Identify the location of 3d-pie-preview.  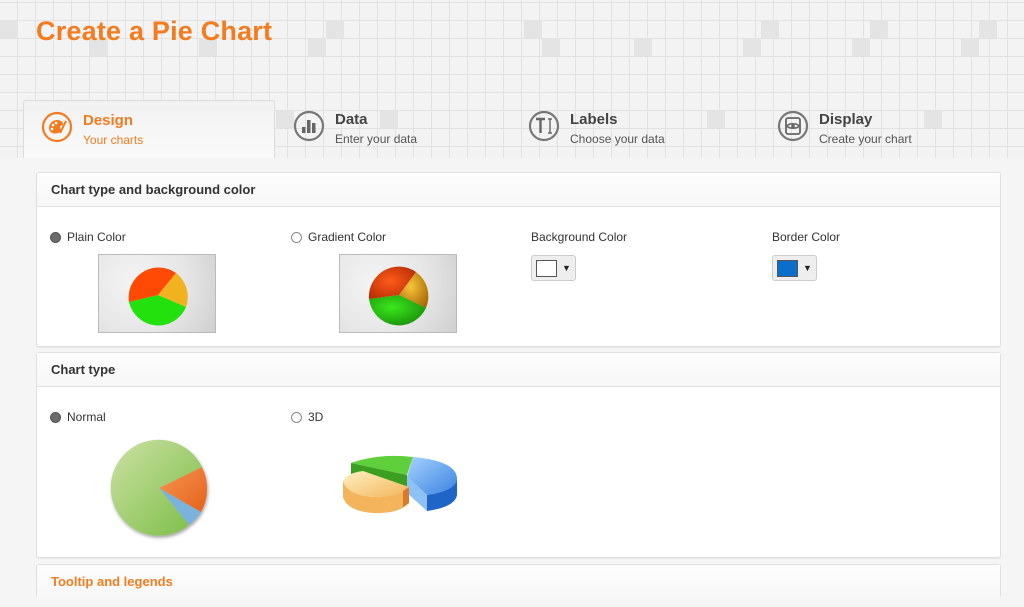
(404, 493).